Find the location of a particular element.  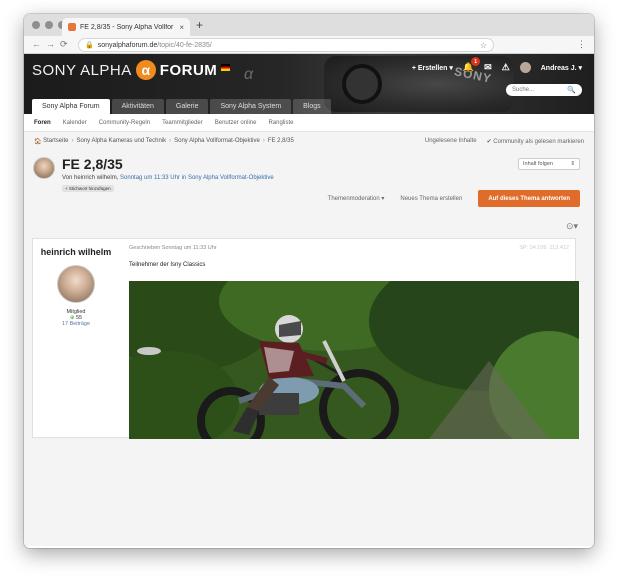

post-exif: SP: 04.109, 113.412 is located at coordinates (544, 248).